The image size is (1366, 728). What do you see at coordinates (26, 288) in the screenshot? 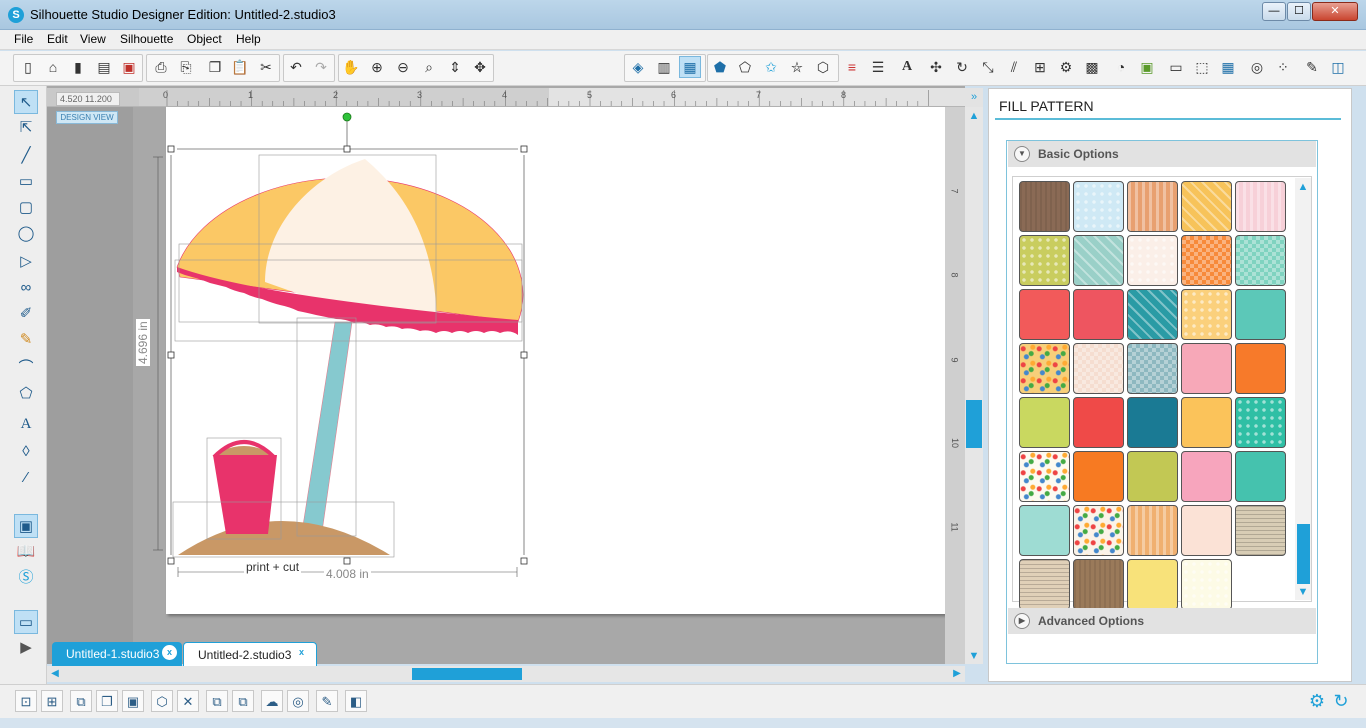
I see `curve-tool-icon: ∞` at bounding box center [26, 288].